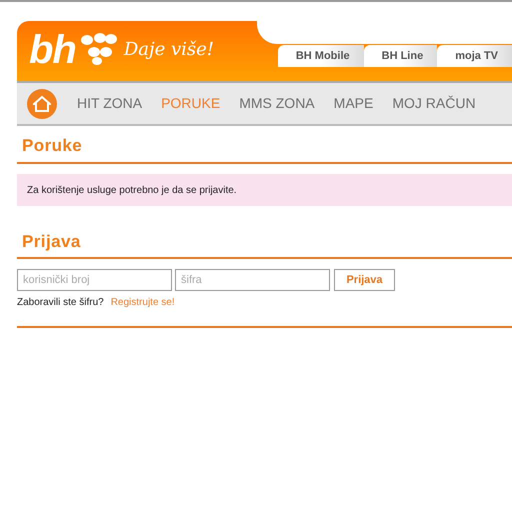 The image size is (512, 512). Describe the element at coordinates (264, 190) in the screenshot. I see `notice-message: Za korištenje usluge potrebno je da se prijavite.` at that location.